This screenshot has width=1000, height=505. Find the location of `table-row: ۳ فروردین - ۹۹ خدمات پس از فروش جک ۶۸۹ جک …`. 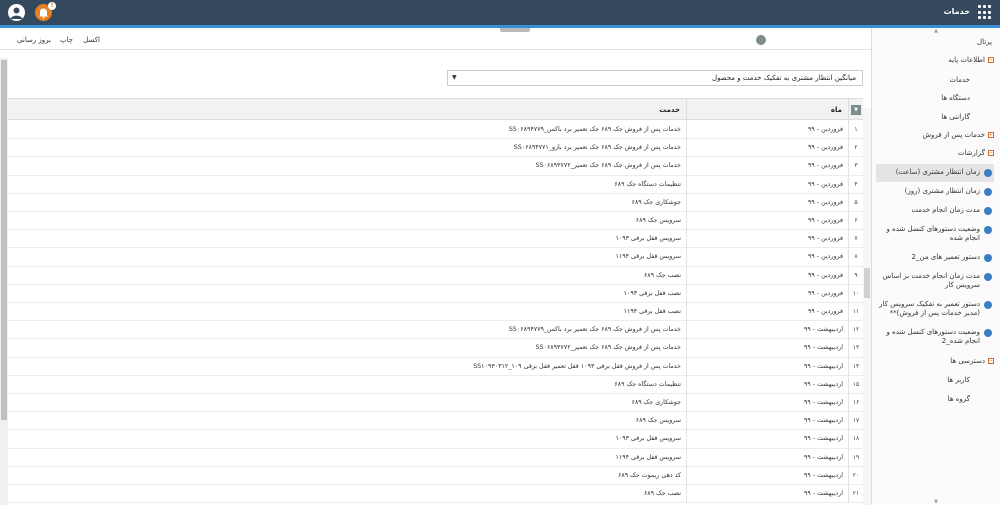

table-row: ۳ فروردین - ۹۹ خدمات پس از فروش جک ۶۸۹ جک … is located at coordinates (435, 166).